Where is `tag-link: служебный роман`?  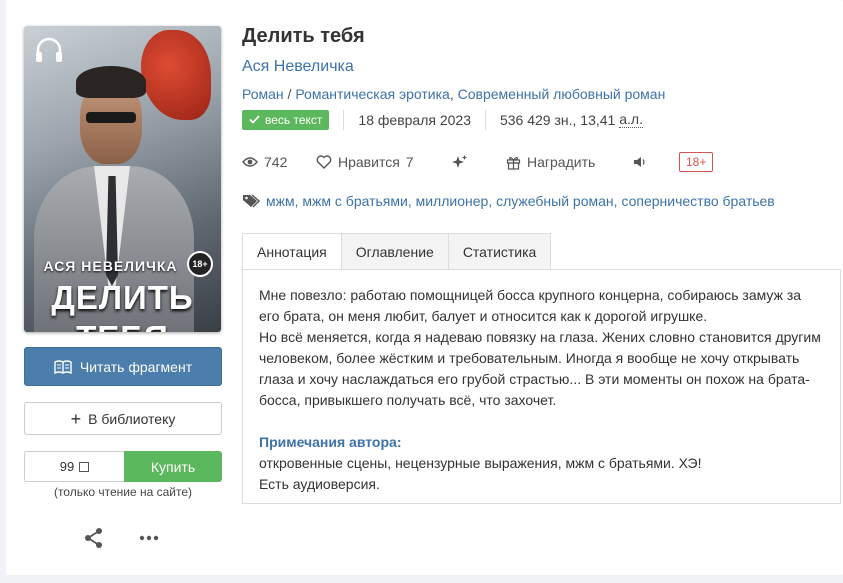
tag-link: служебный роман is located at coordinates (555, 201).